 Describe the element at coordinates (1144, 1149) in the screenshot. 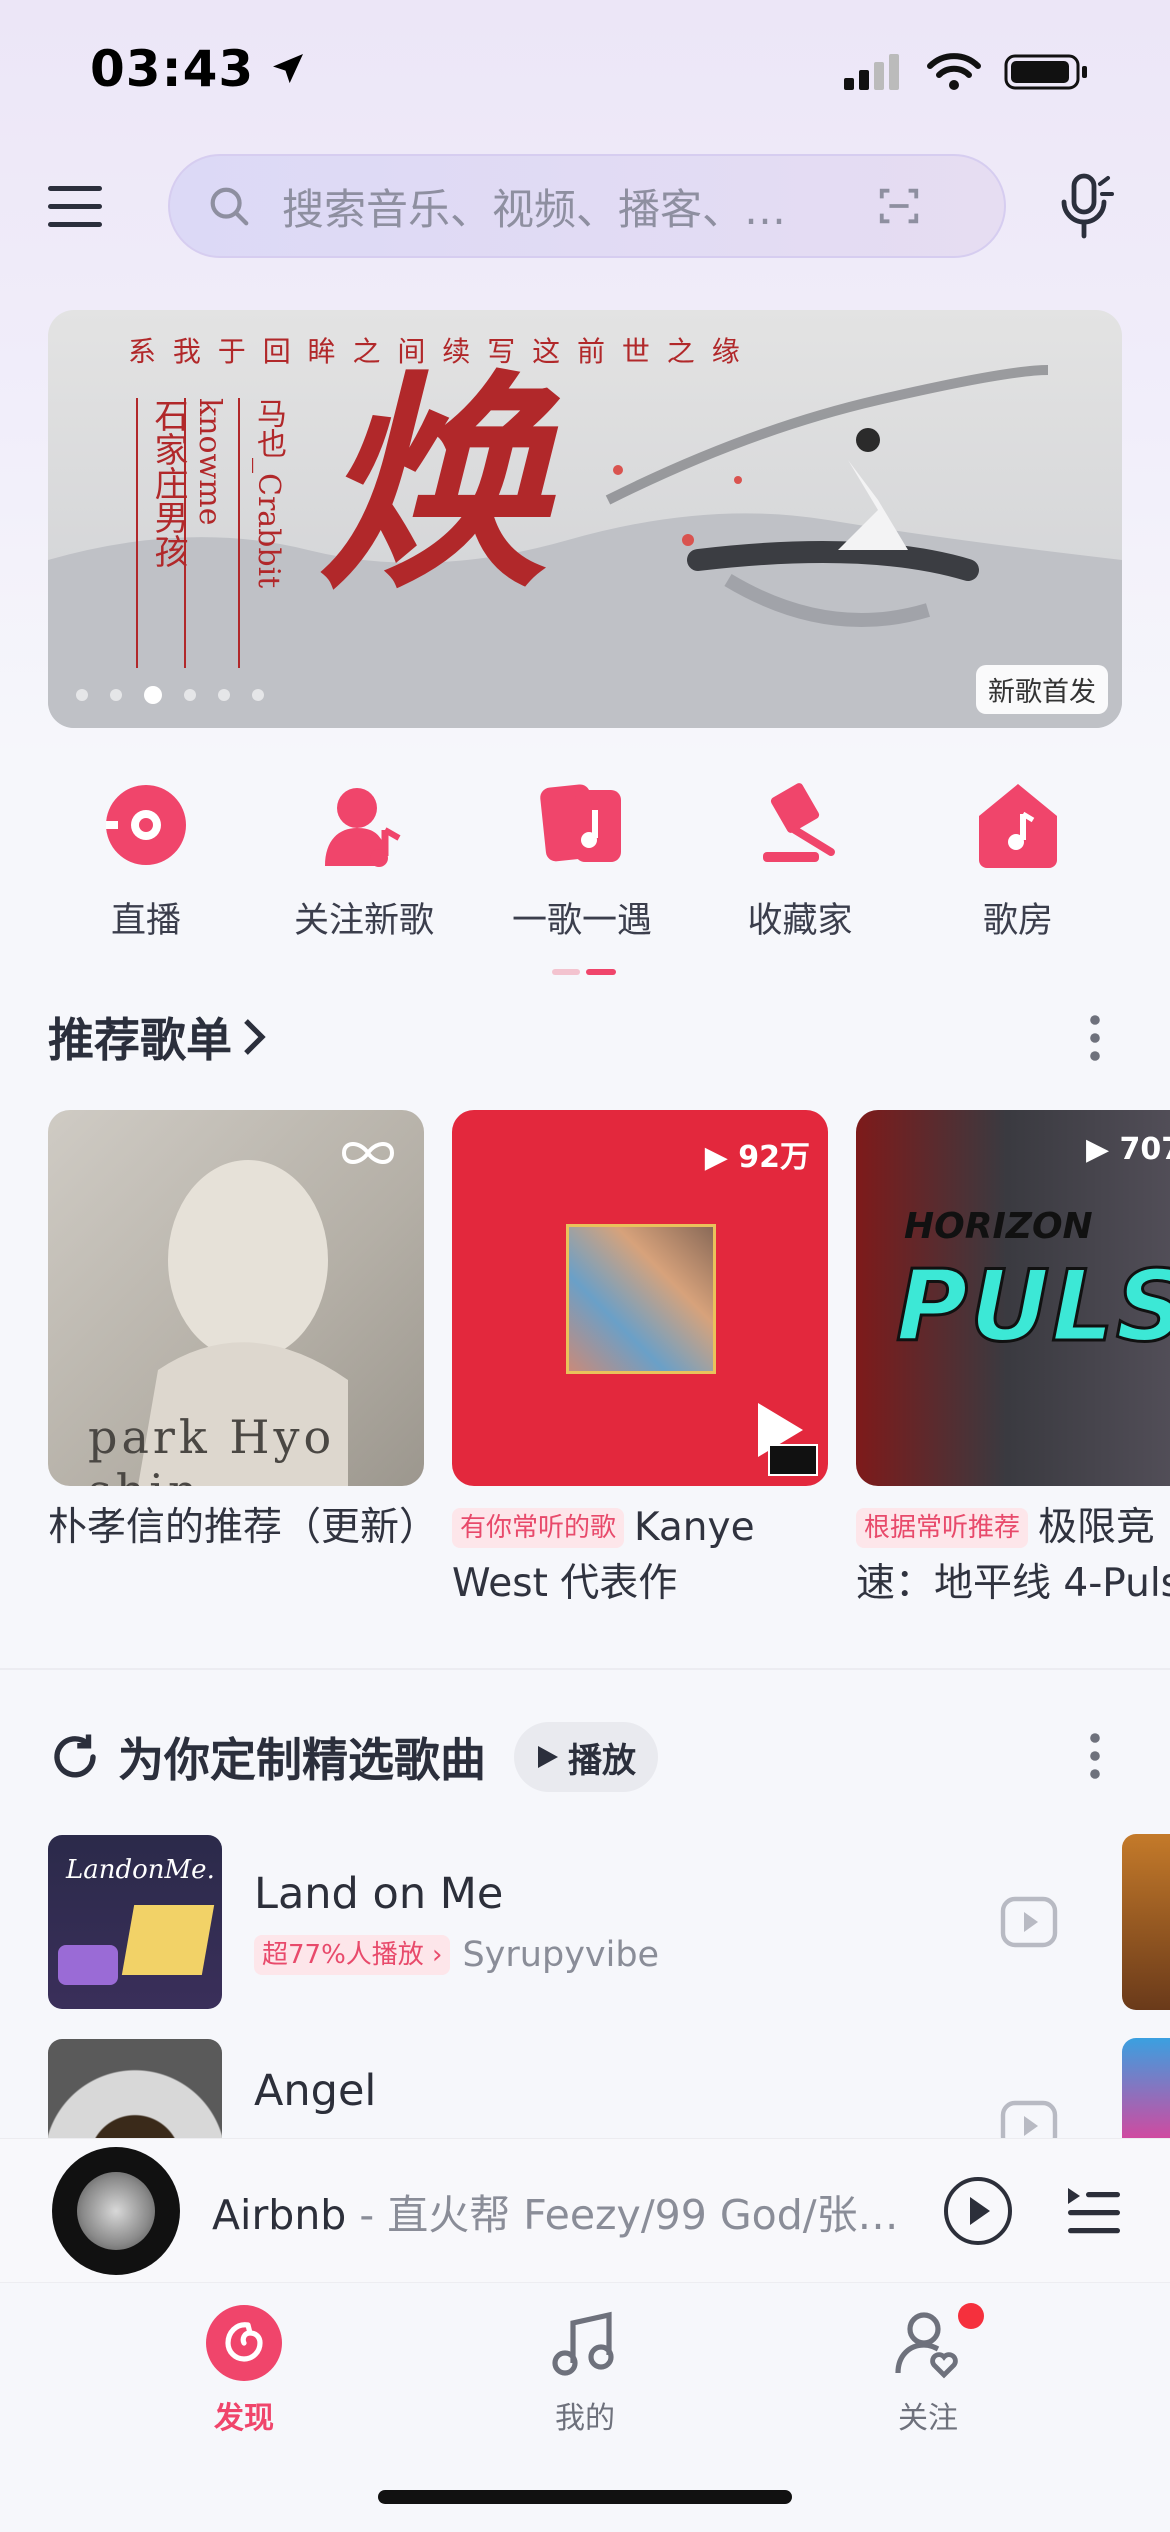

I see `play-count-value: 707` at that location.